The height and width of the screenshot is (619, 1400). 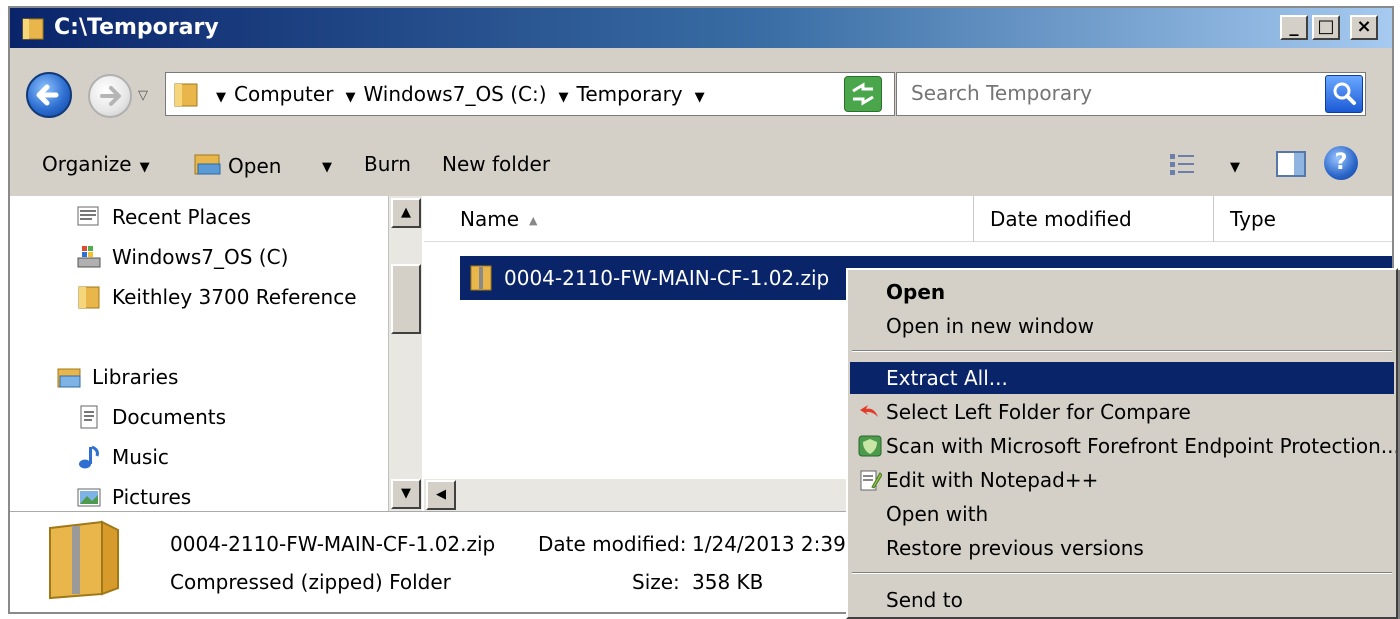 What do you see at coordinates (870, 446) in the screenshot?
I see `forefront-shield-icon` at bounding box center [870, 446].